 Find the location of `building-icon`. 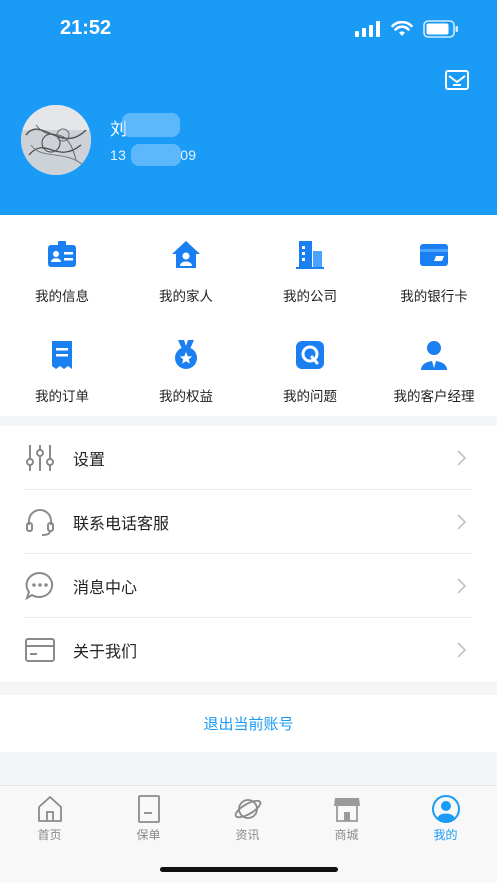

building-icon is located at coordinates (310, 255).